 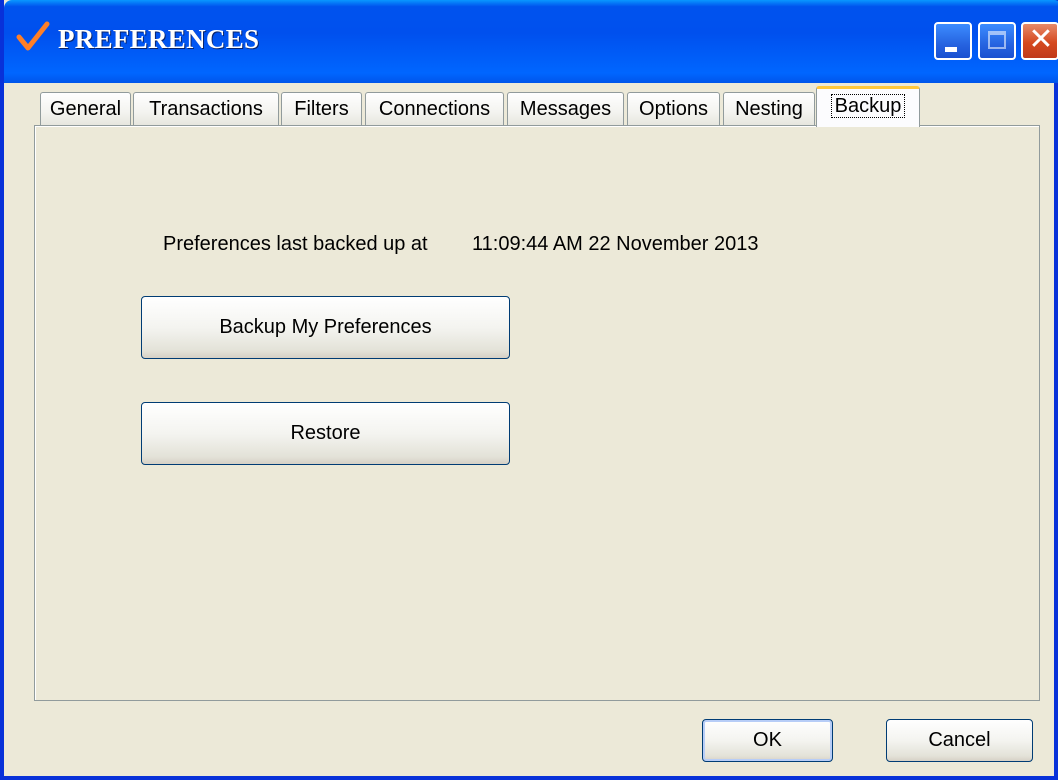 I want to click on checkmark-icon, so click(x=33, y=36).